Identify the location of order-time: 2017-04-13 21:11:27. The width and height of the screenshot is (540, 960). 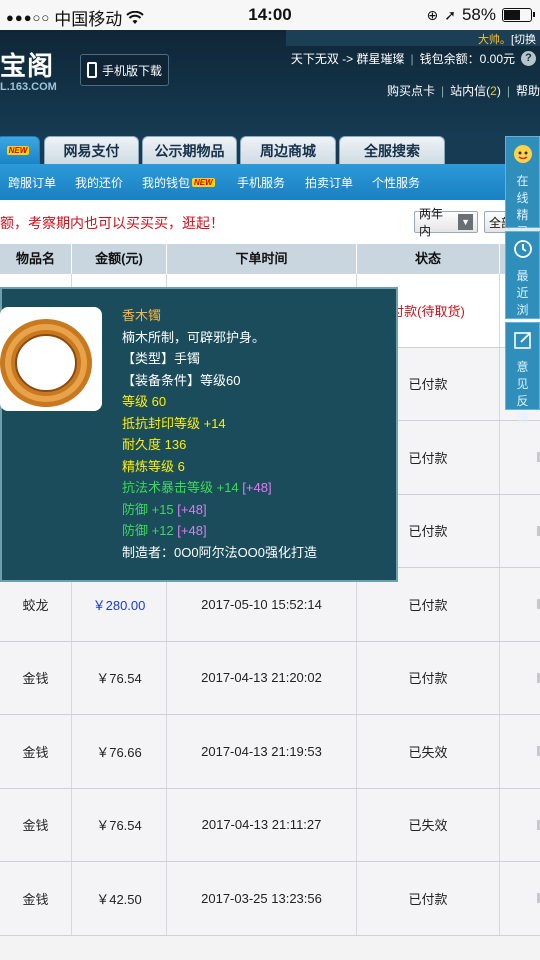
(262, 824).